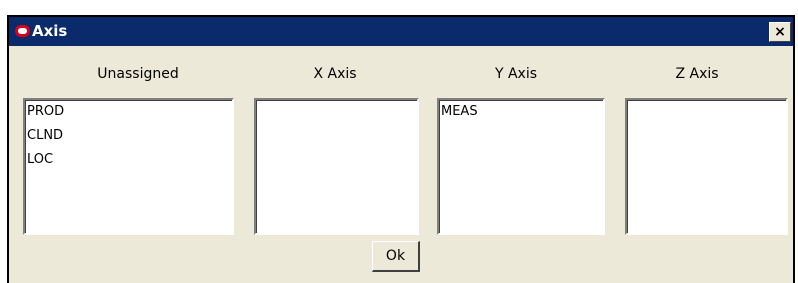 The image size is (798, 283). What do you see at coordinates (128, 112) in the screenshot?
I see `list-item: PROD` at bounding box center [128, 112].